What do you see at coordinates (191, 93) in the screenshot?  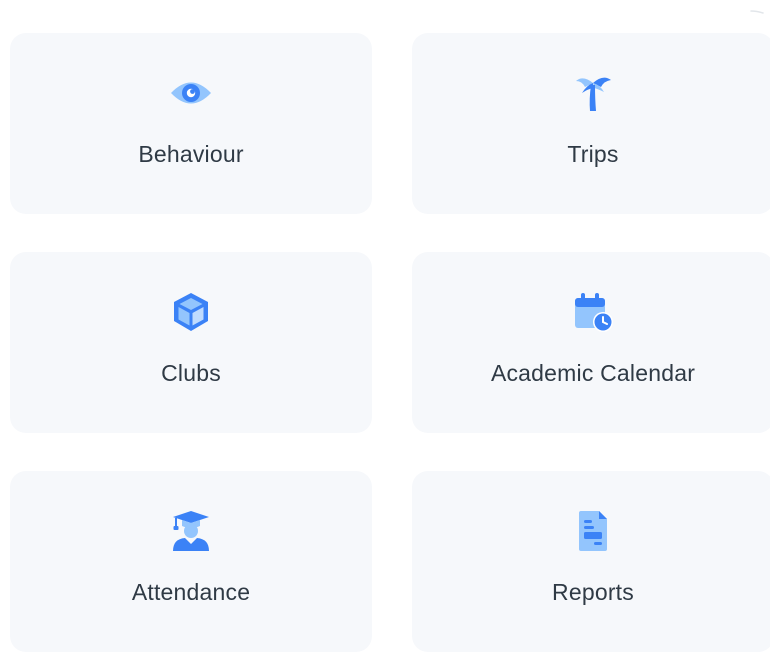 I see `eye-icon` at bounding box center [191, 93].